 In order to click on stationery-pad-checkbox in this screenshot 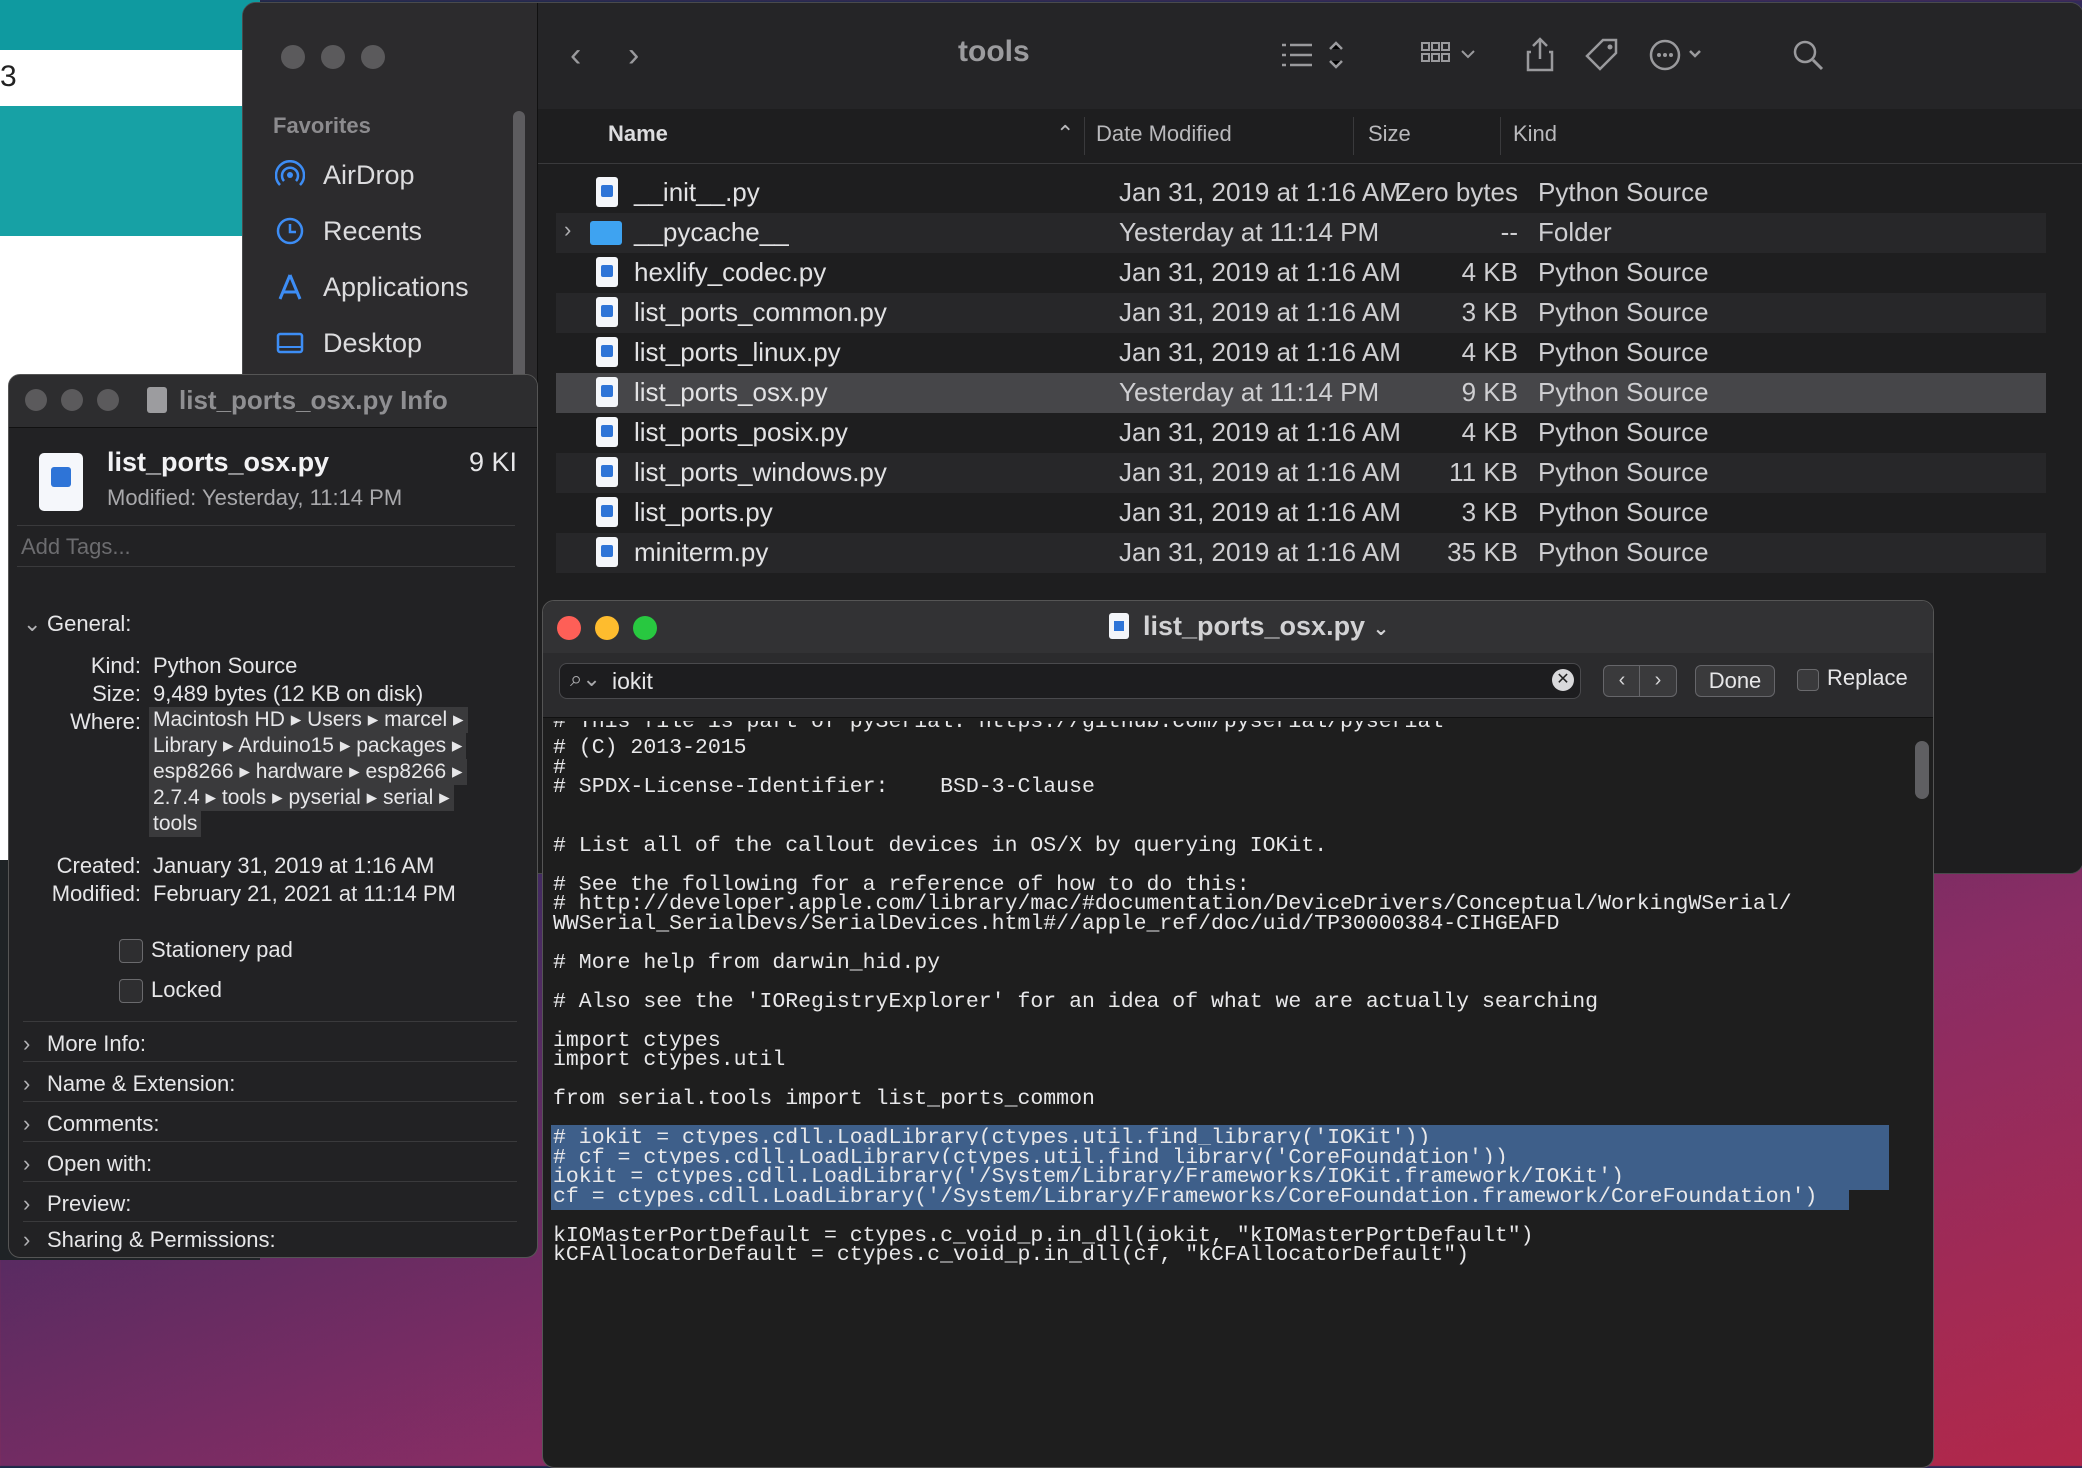, I will do `click(131, 951)`.